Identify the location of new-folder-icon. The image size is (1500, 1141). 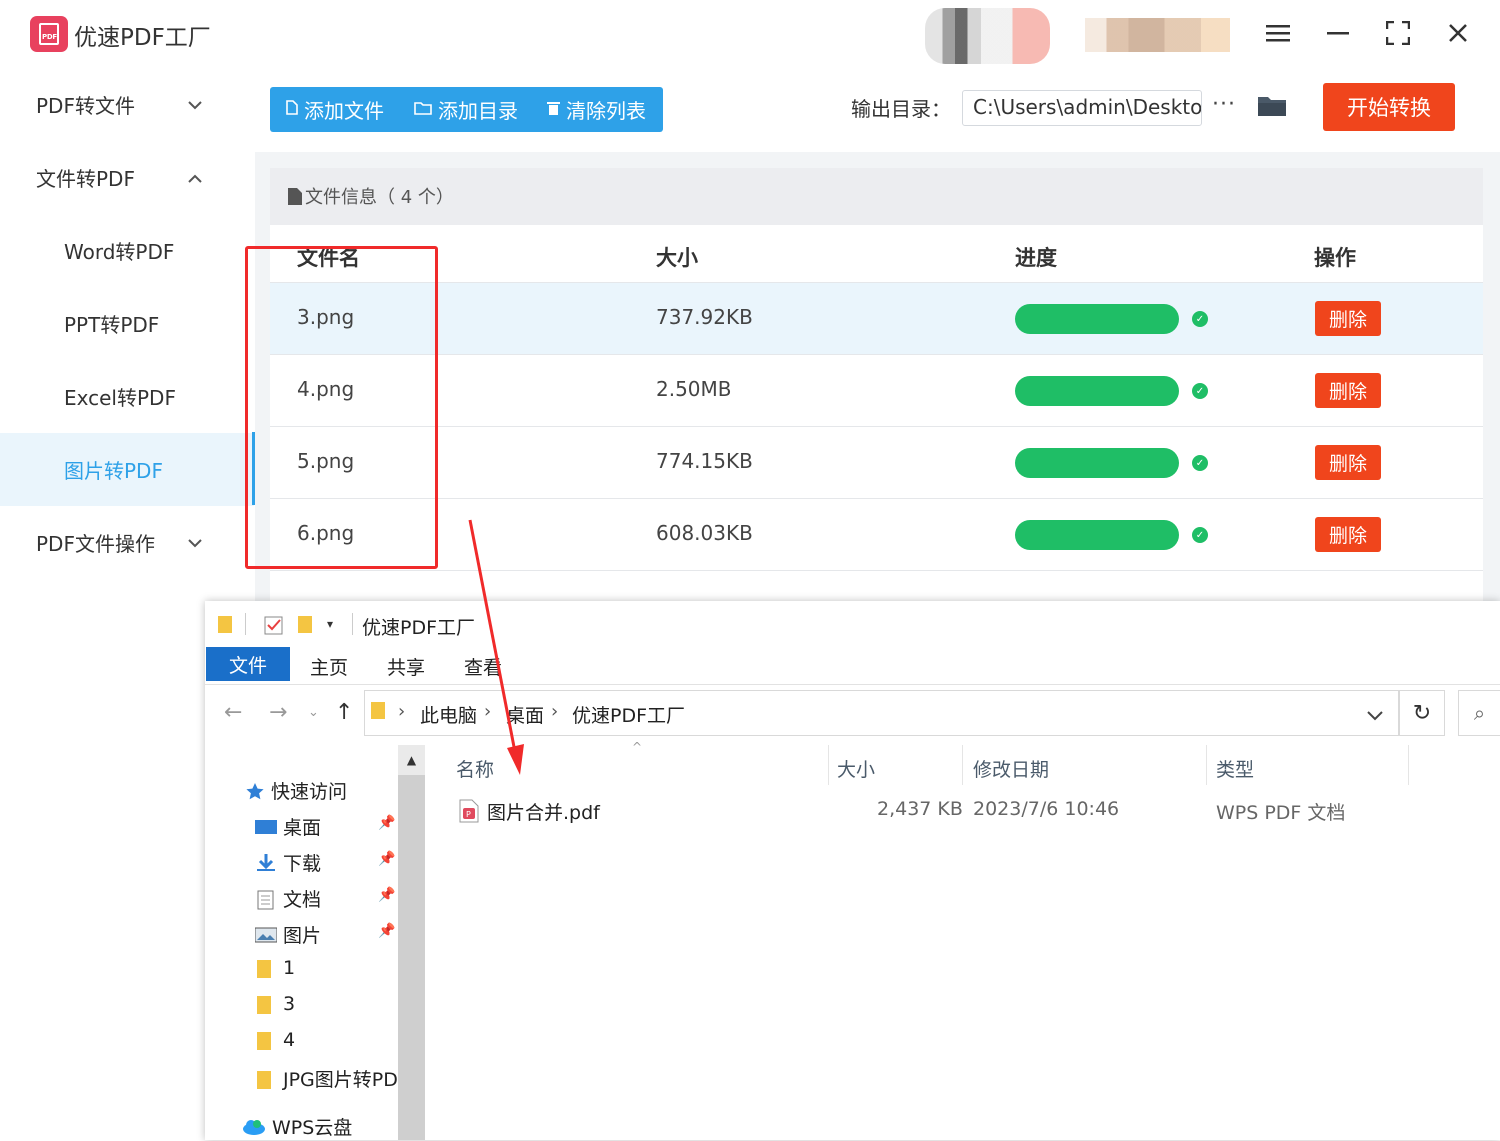
(306, 626).